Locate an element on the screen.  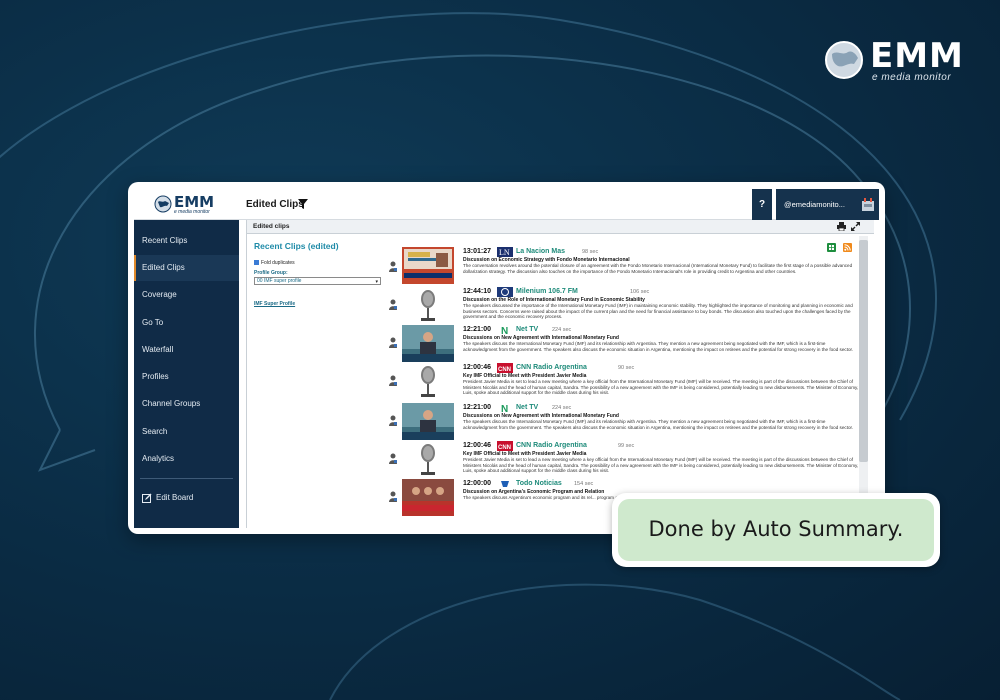
filter-icon is located at coordinates (303, 204).